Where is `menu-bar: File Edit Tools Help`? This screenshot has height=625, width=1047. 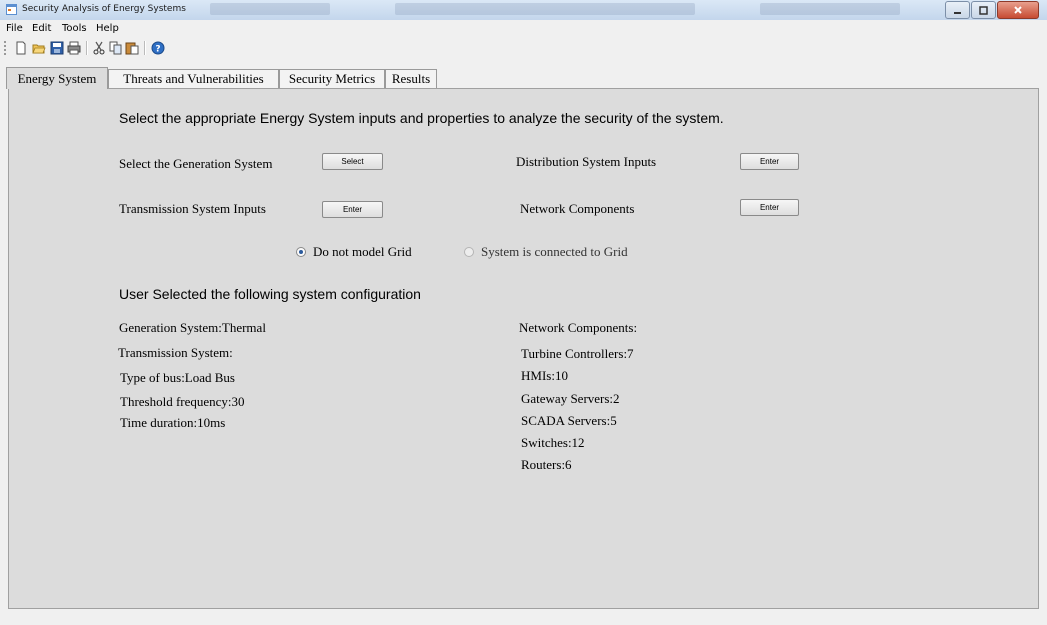 menu-bar: File Edit Tools Help is located at coordinates (523, 28).